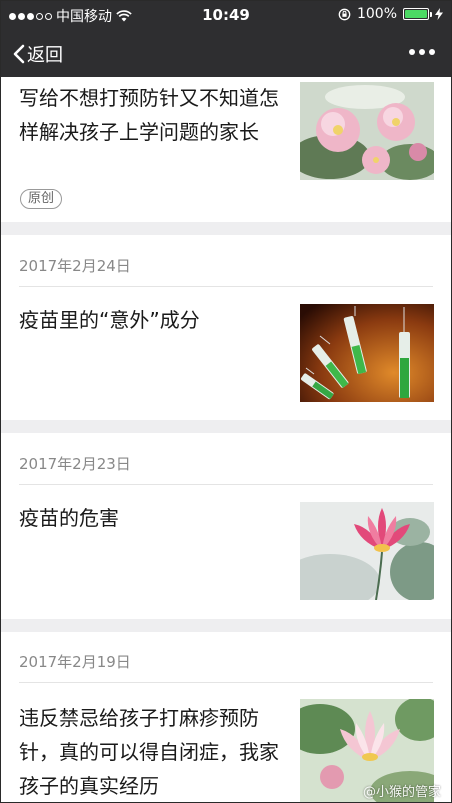 The height and width of the screenshot is (803, 452). Describe the element at coordinates (75, 266) in the screenshot. I see `publish-date: 2017年2月24日` at that location.